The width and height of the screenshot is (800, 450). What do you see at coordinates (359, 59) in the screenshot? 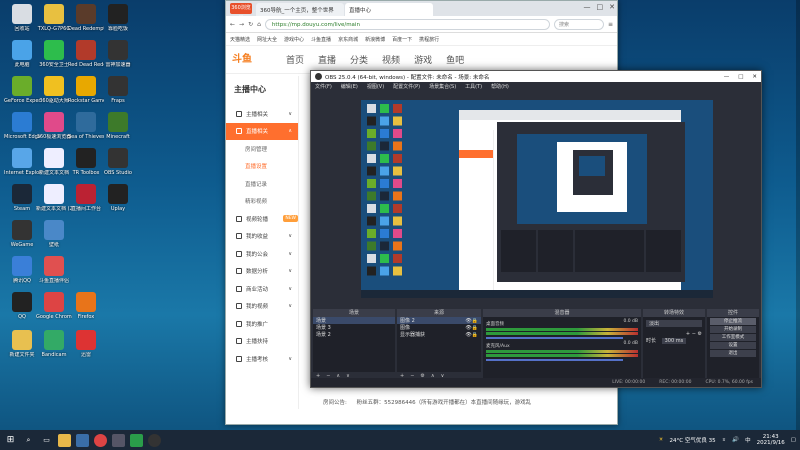
I see `nav-category: 分类` at bounding box center [359, 59].